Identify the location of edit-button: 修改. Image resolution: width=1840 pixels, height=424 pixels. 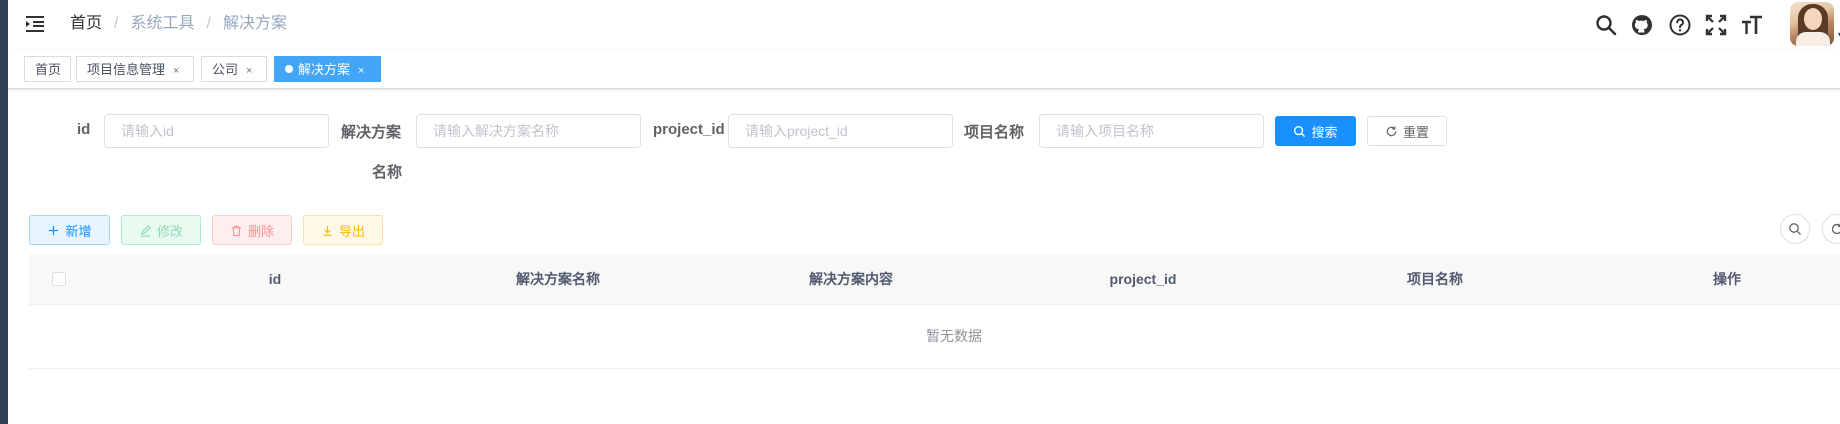
(161, 230).